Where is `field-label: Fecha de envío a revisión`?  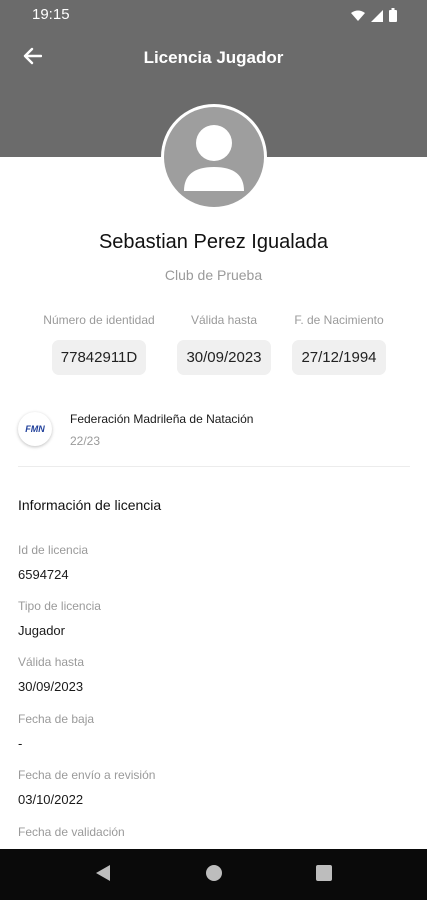
field-label: Fecha de envío a revisión is located at coordinates (87, 775).